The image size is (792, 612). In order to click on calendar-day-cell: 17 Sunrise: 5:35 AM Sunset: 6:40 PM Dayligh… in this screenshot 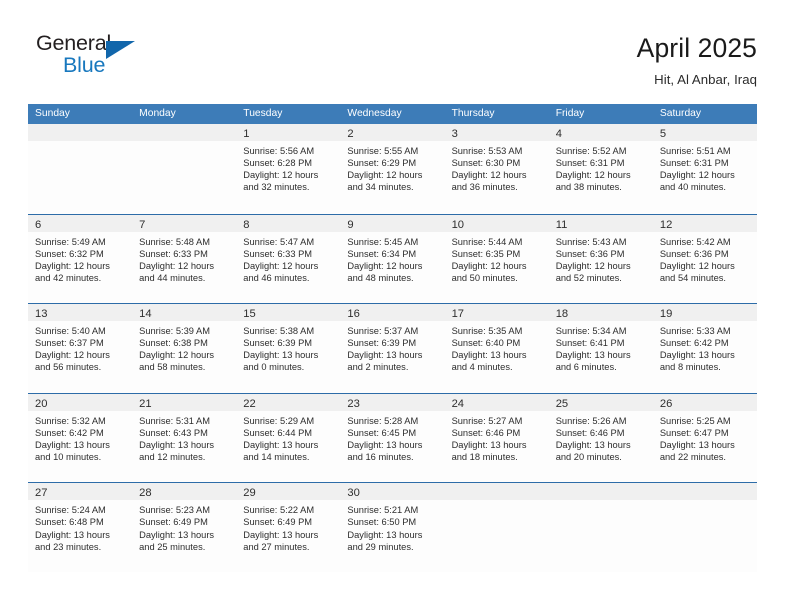, I will do `click(496, 348)`.